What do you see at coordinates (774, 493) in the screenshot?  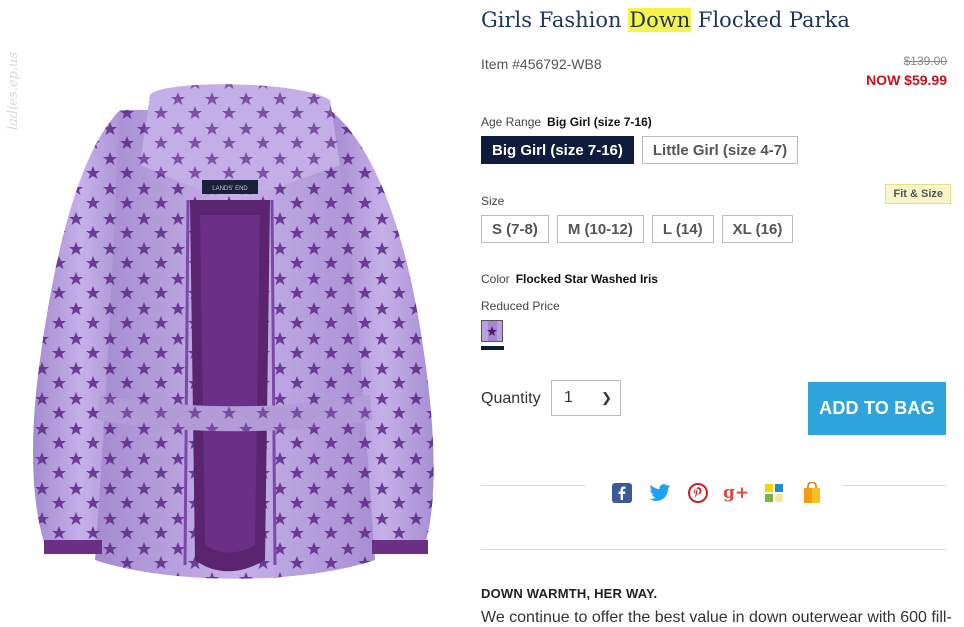 I see `tile-share-icon` at bounding box center [774, 493].